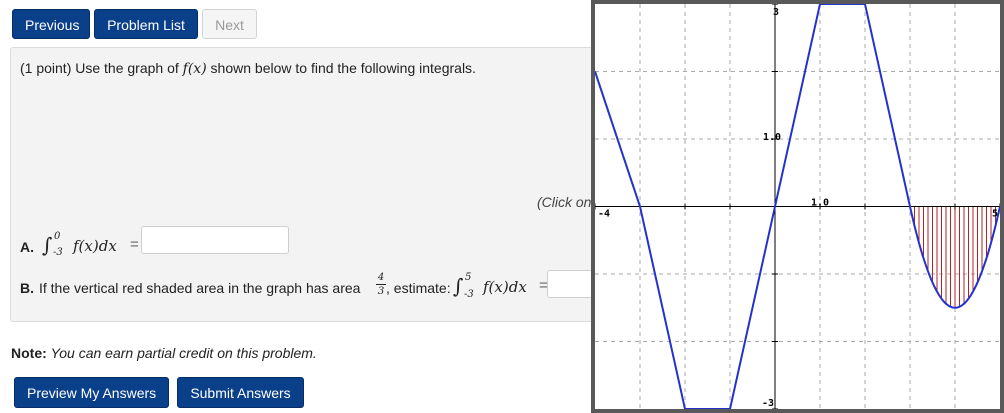  What do you see at coordinates (381, 277) in the screenshot?
I see `area-numerator: 4` at bounding box center [381, 277].